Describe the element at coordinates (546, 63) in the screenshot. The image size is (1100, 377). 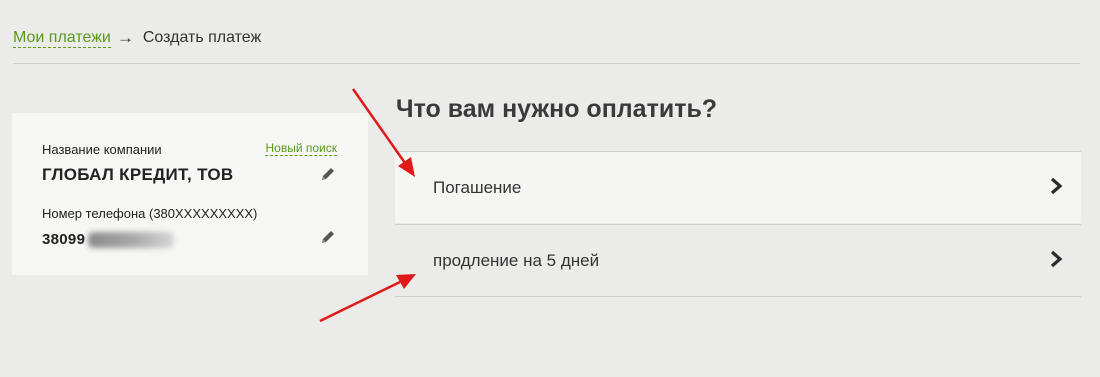
I see `header-divider` at that location.